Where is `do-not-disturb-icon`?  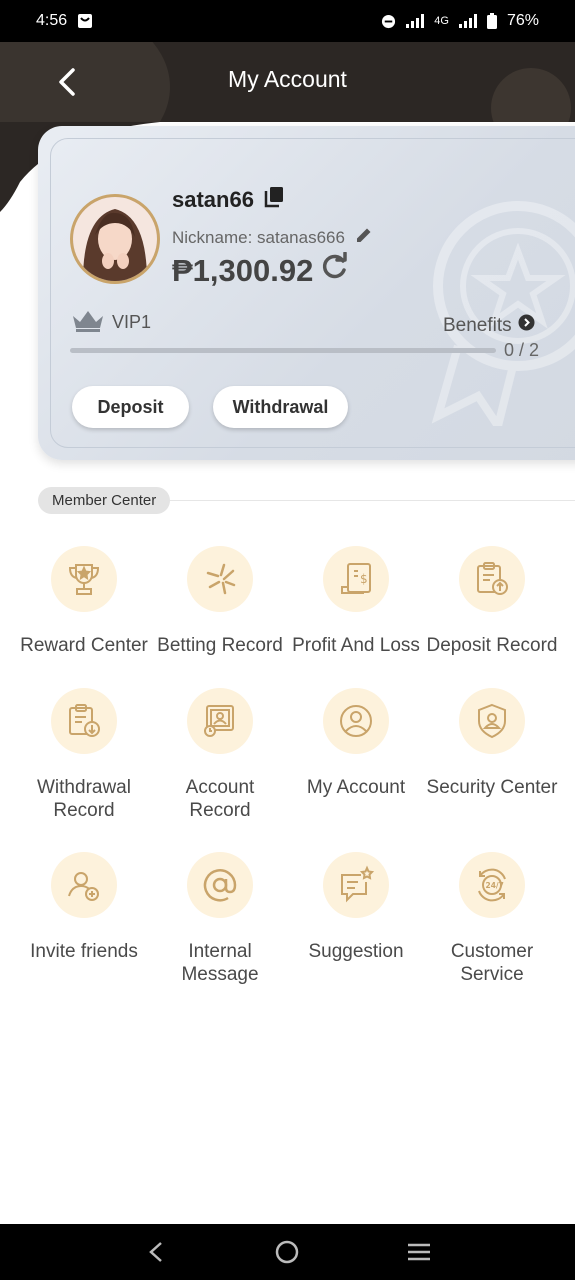 do-not-disturb-icon is located at coordinates (388, 21).